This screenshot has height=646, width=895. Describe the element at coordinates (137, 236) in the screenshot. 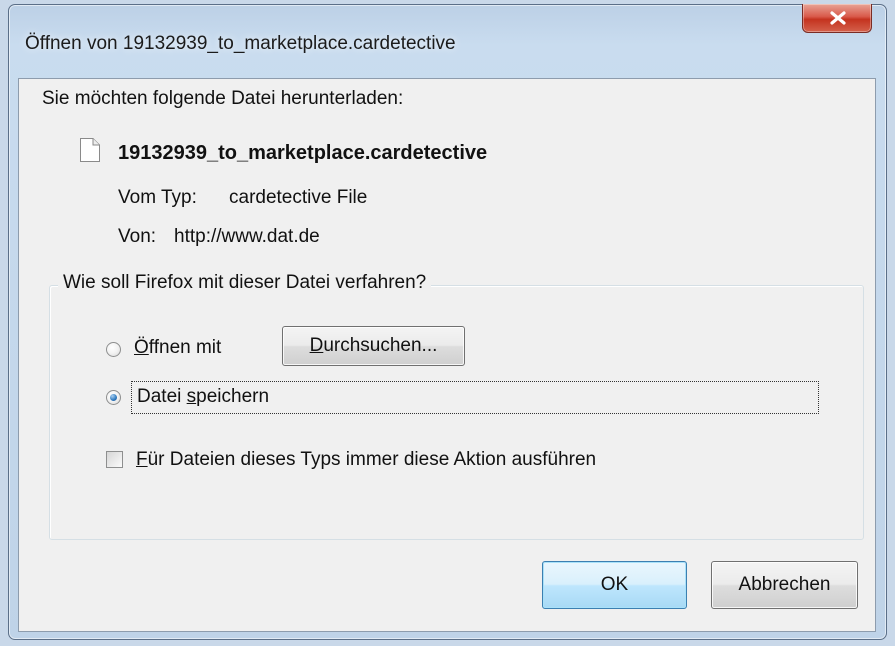

I see `file-source-label: Von:` at that location.